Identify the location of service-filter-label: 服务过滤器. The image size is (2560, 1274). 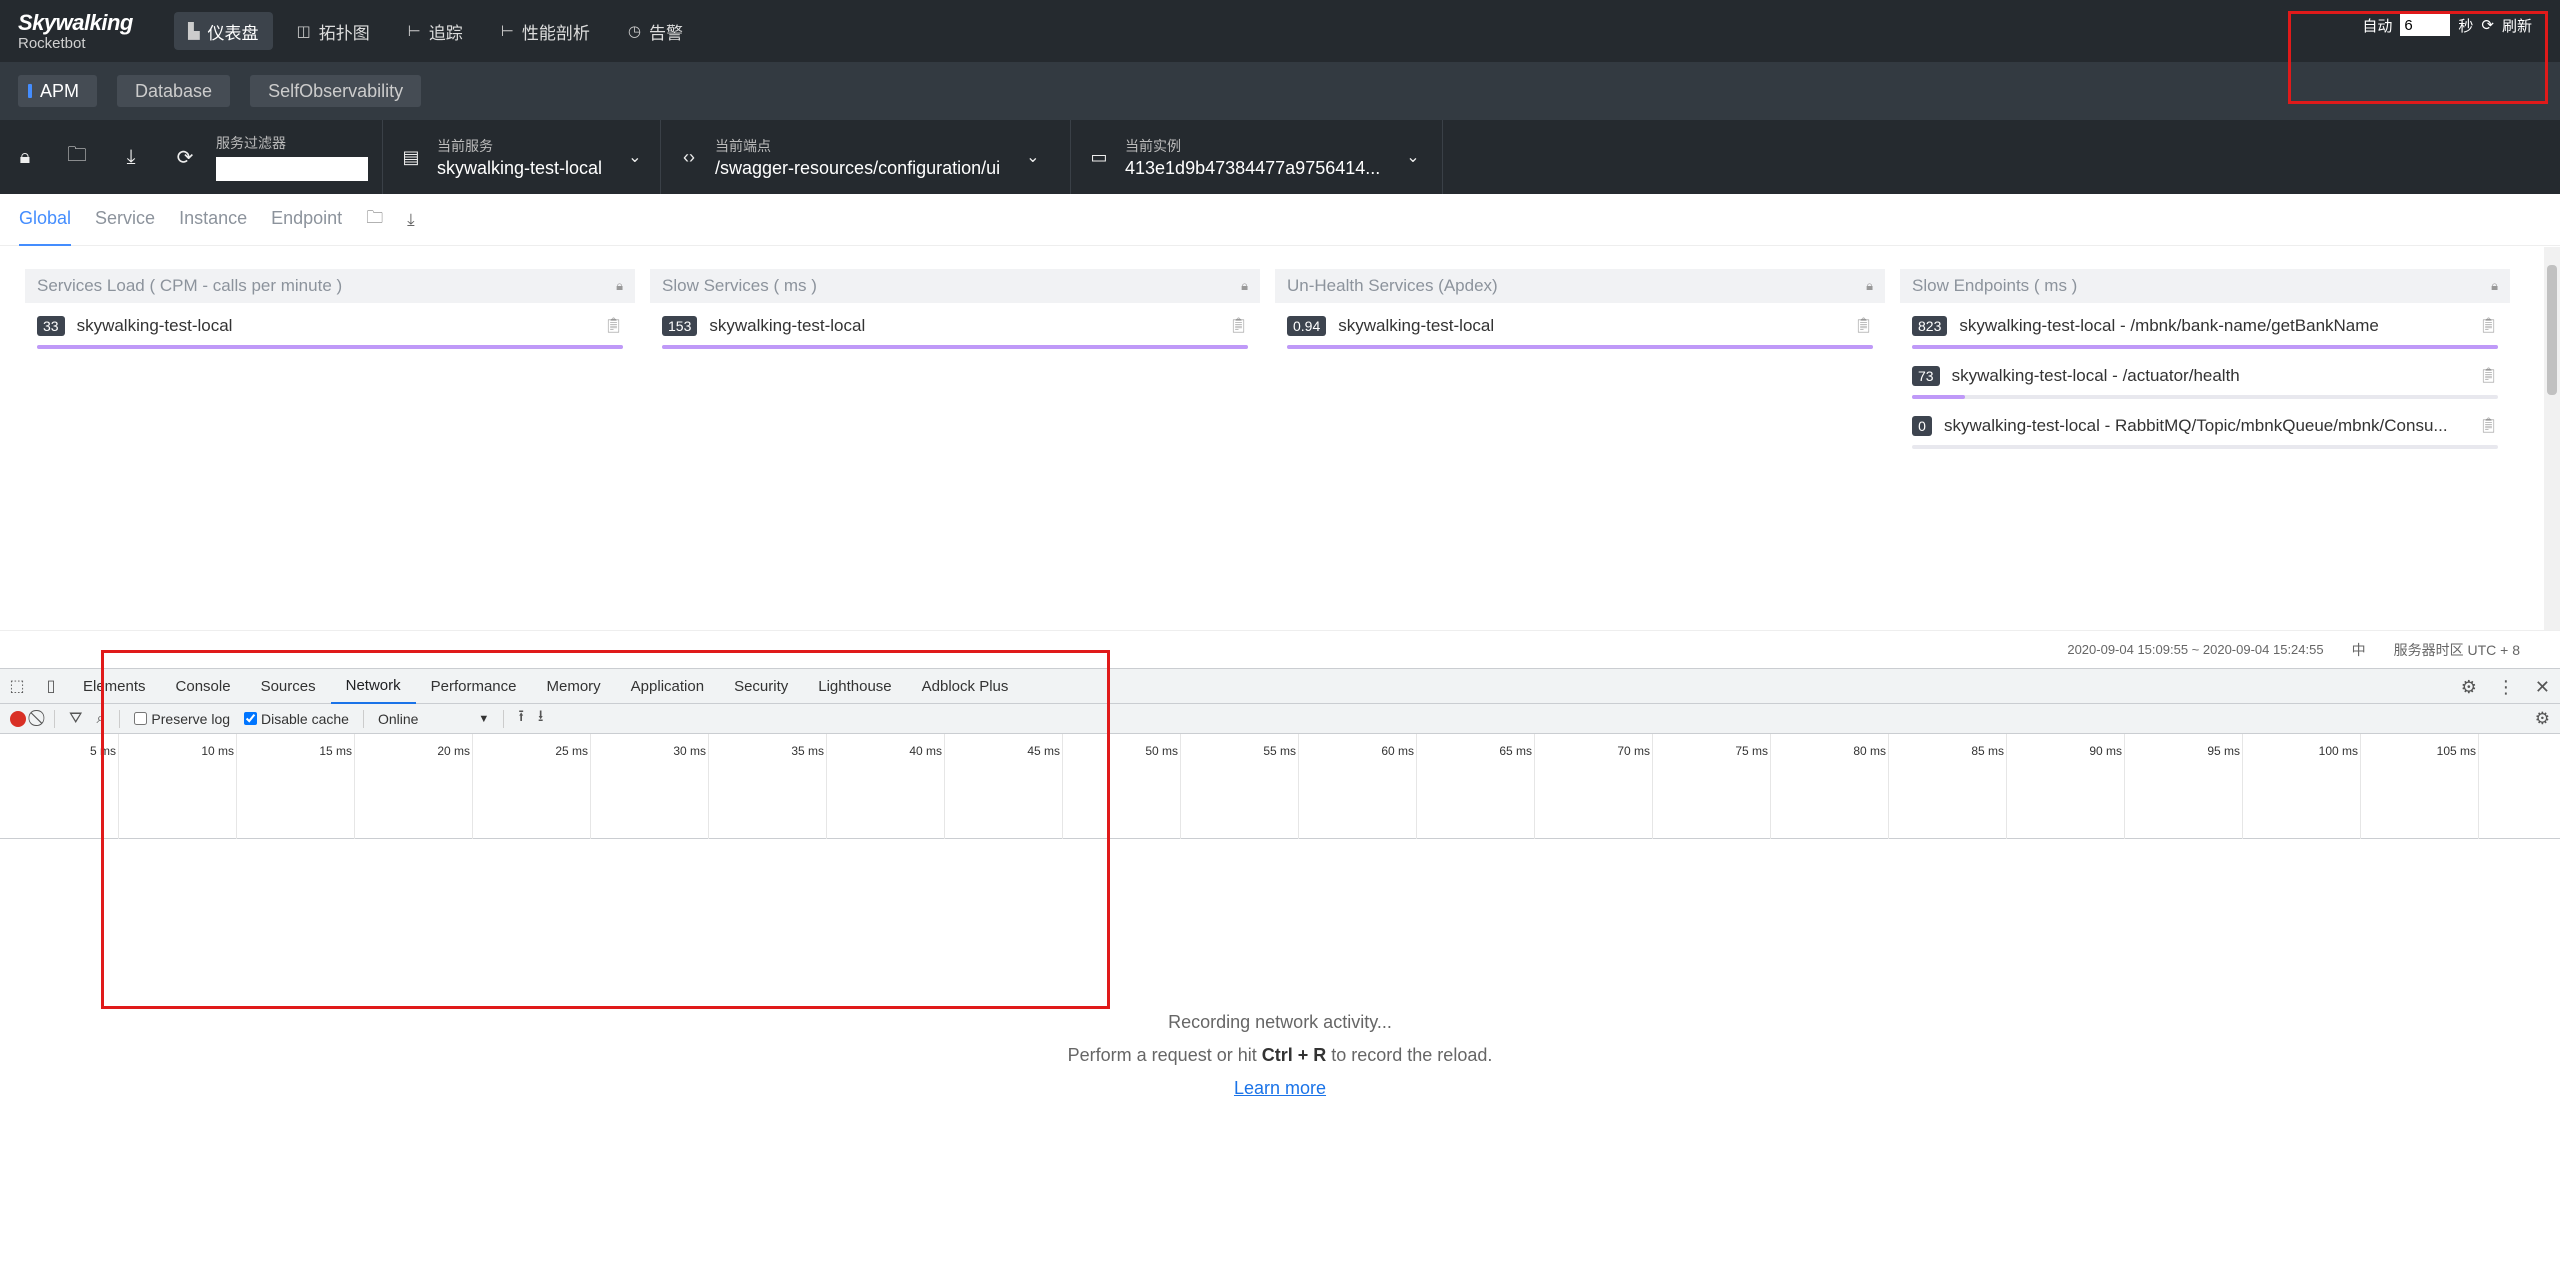
(251, 143).